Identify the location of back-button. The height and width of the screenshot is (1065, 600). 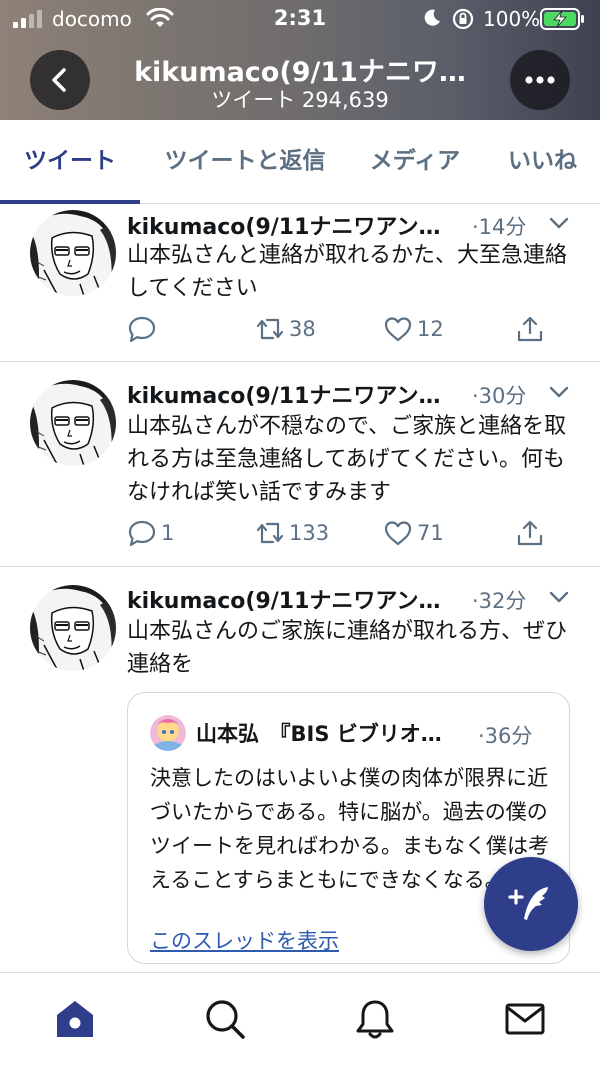
(60, 80).